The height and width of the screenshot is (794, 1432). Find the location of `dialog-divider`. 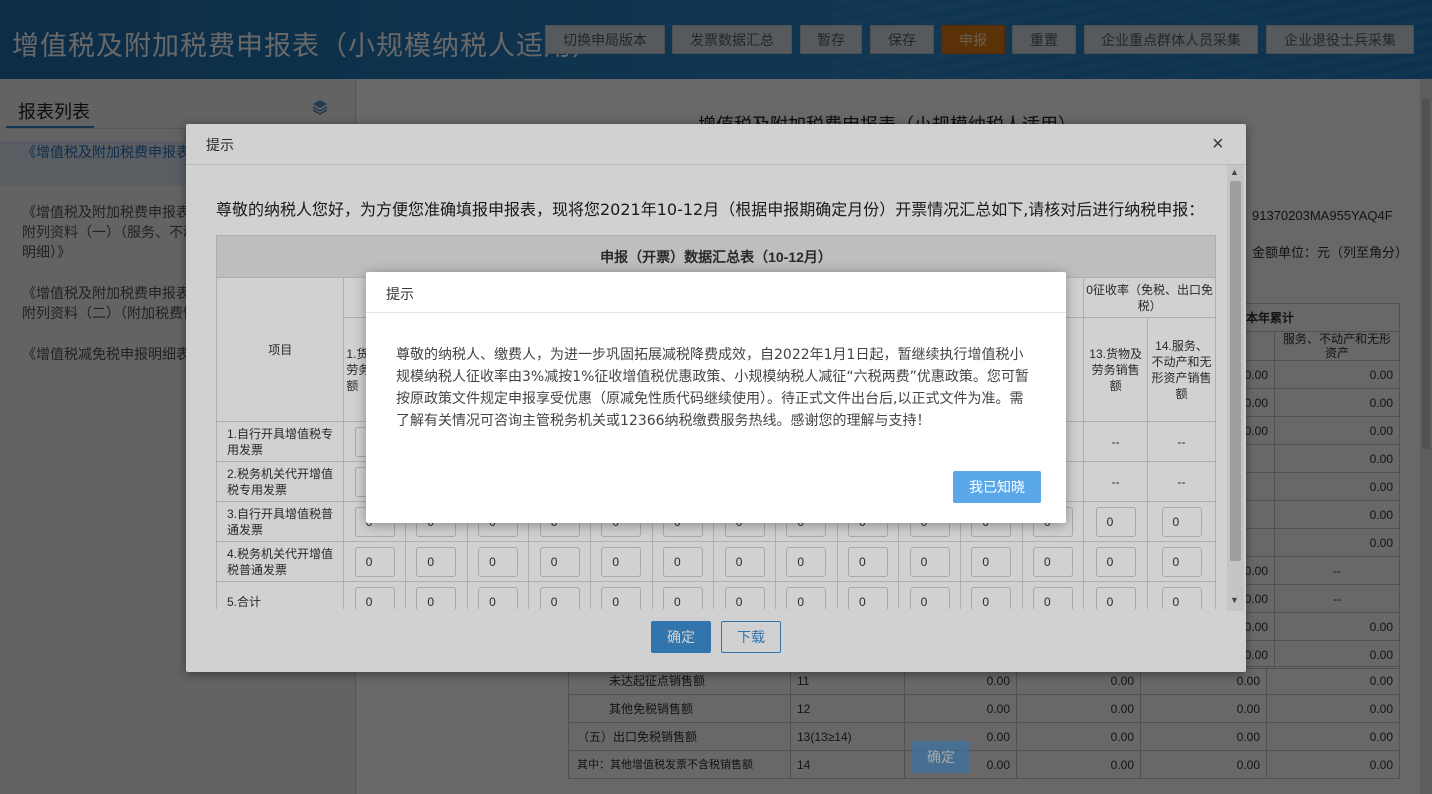

dialog-divider is located at coordinates (716, 312).